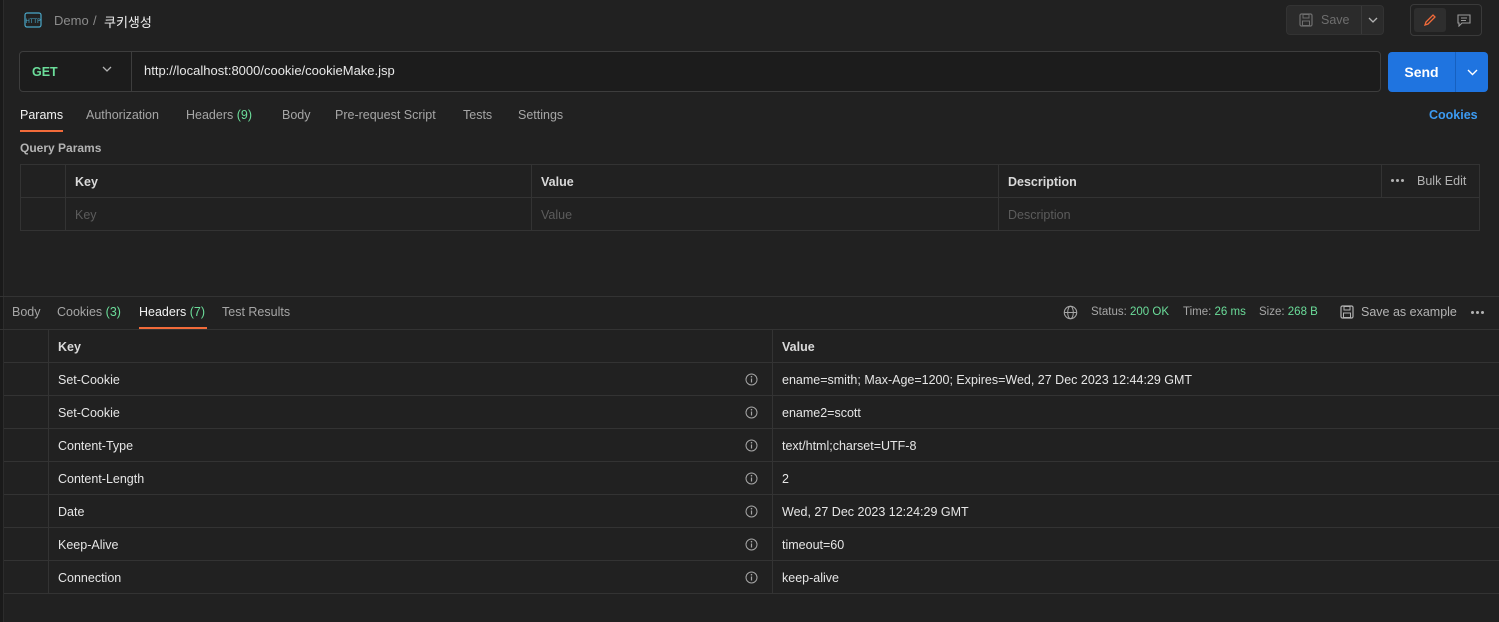  What do you see at coordinates (765, 214) in the screenshot?
I see `value-input: Value` at bounding box center [765, 214].